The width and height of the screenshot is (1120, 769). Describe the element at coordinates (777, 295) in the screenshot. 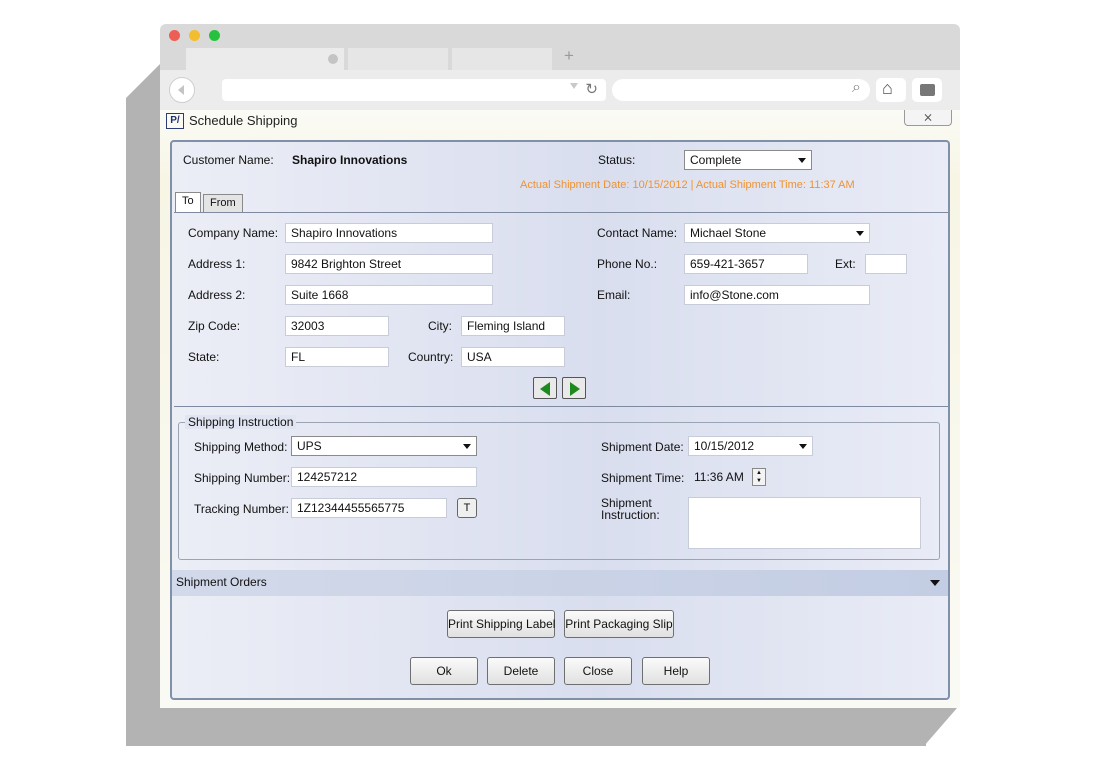

I see `email-field: info@Stone.com` at that location.